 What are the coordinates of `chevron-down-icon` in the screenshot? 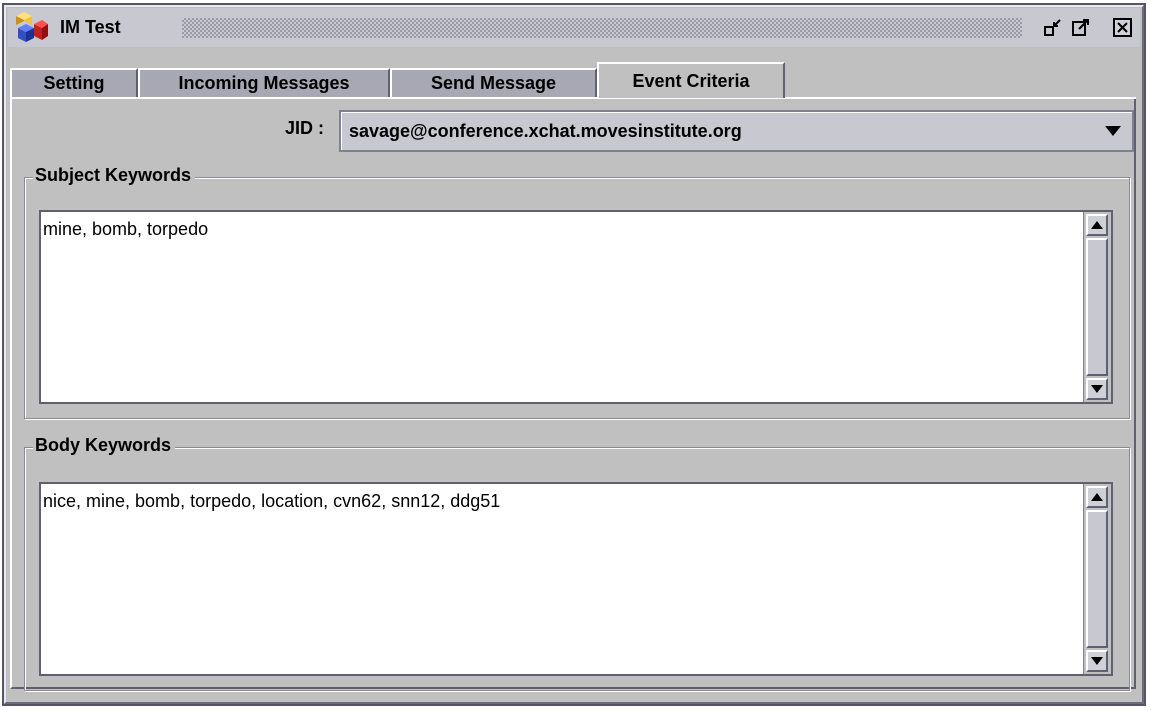 It's located at (1113, 133).